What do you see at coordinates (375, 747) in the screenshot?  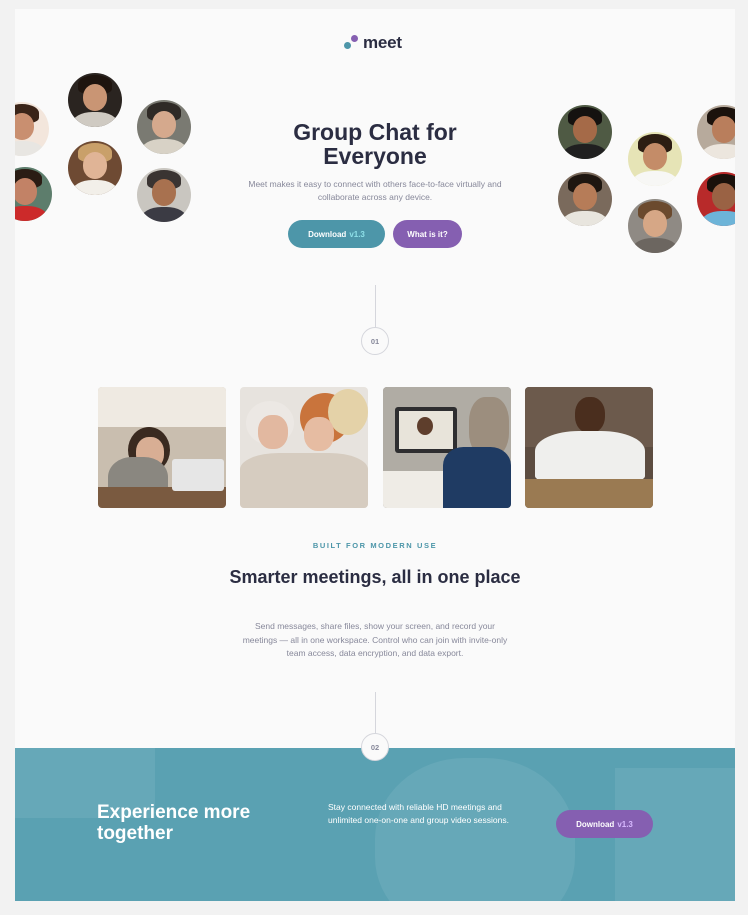 I see `step-marker-02: 02` at bounding box center [375, 747].